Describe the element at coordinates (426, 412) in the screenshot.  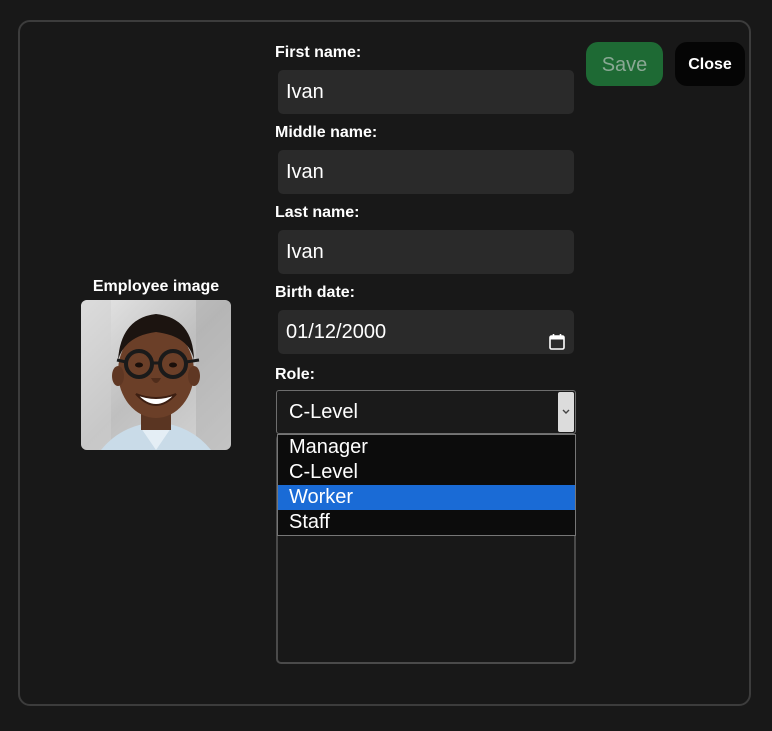
I see `role-select: C-Level` at that location.